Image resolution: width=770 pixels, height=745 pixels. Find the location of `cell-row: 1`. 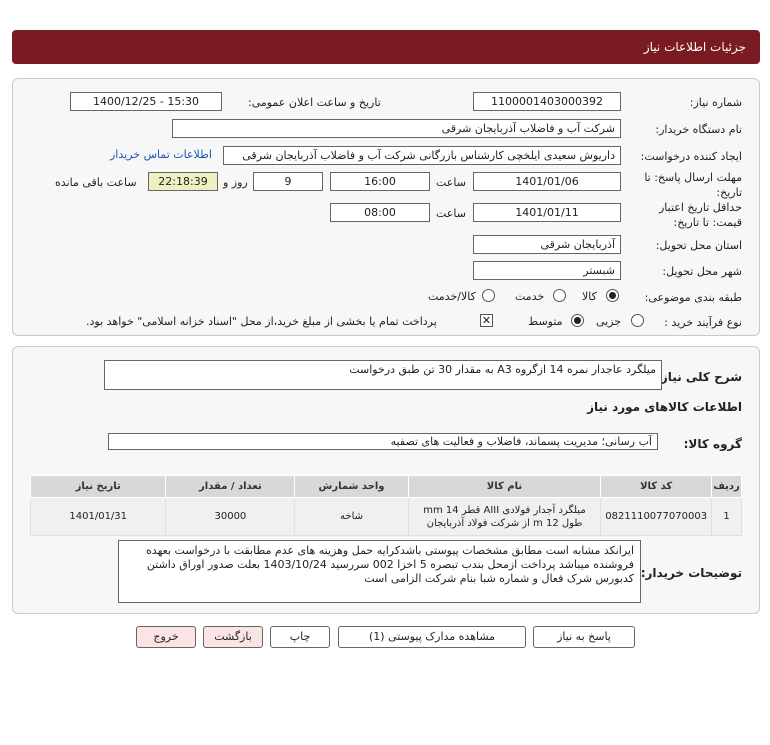

cell-row: 1 is located at coordinates (726, 516).